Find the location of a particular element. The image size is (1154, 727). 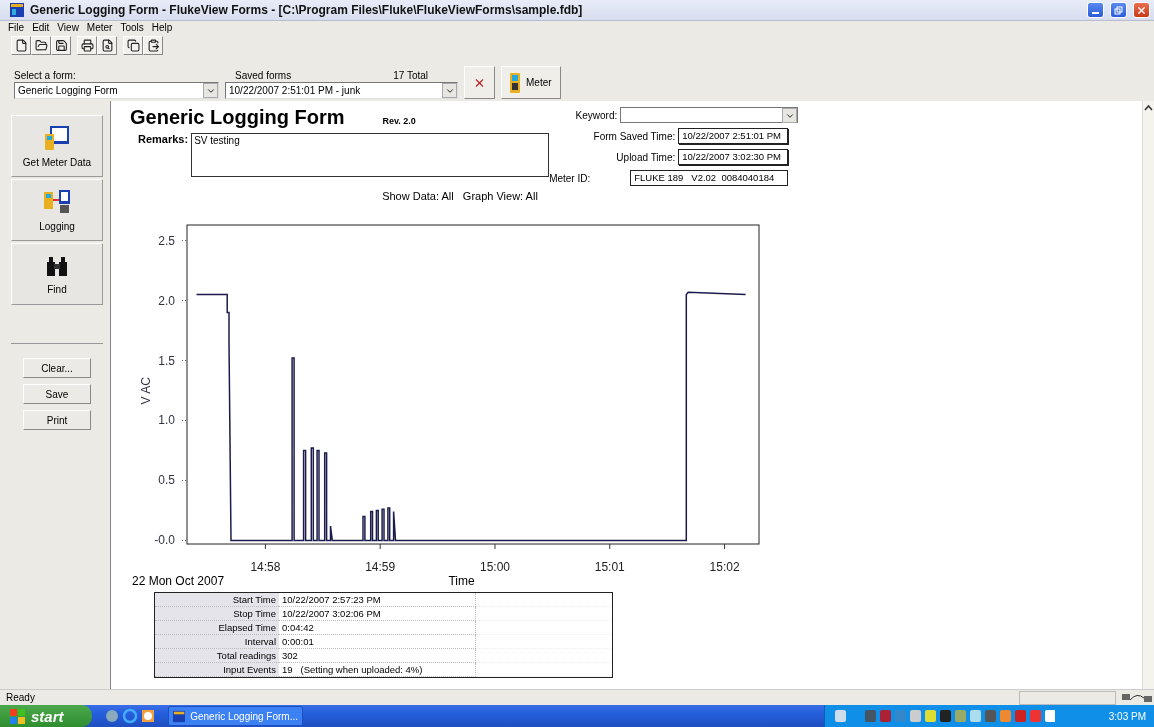

summary-value: 0:04:42 is located at coordinates (377, 628).